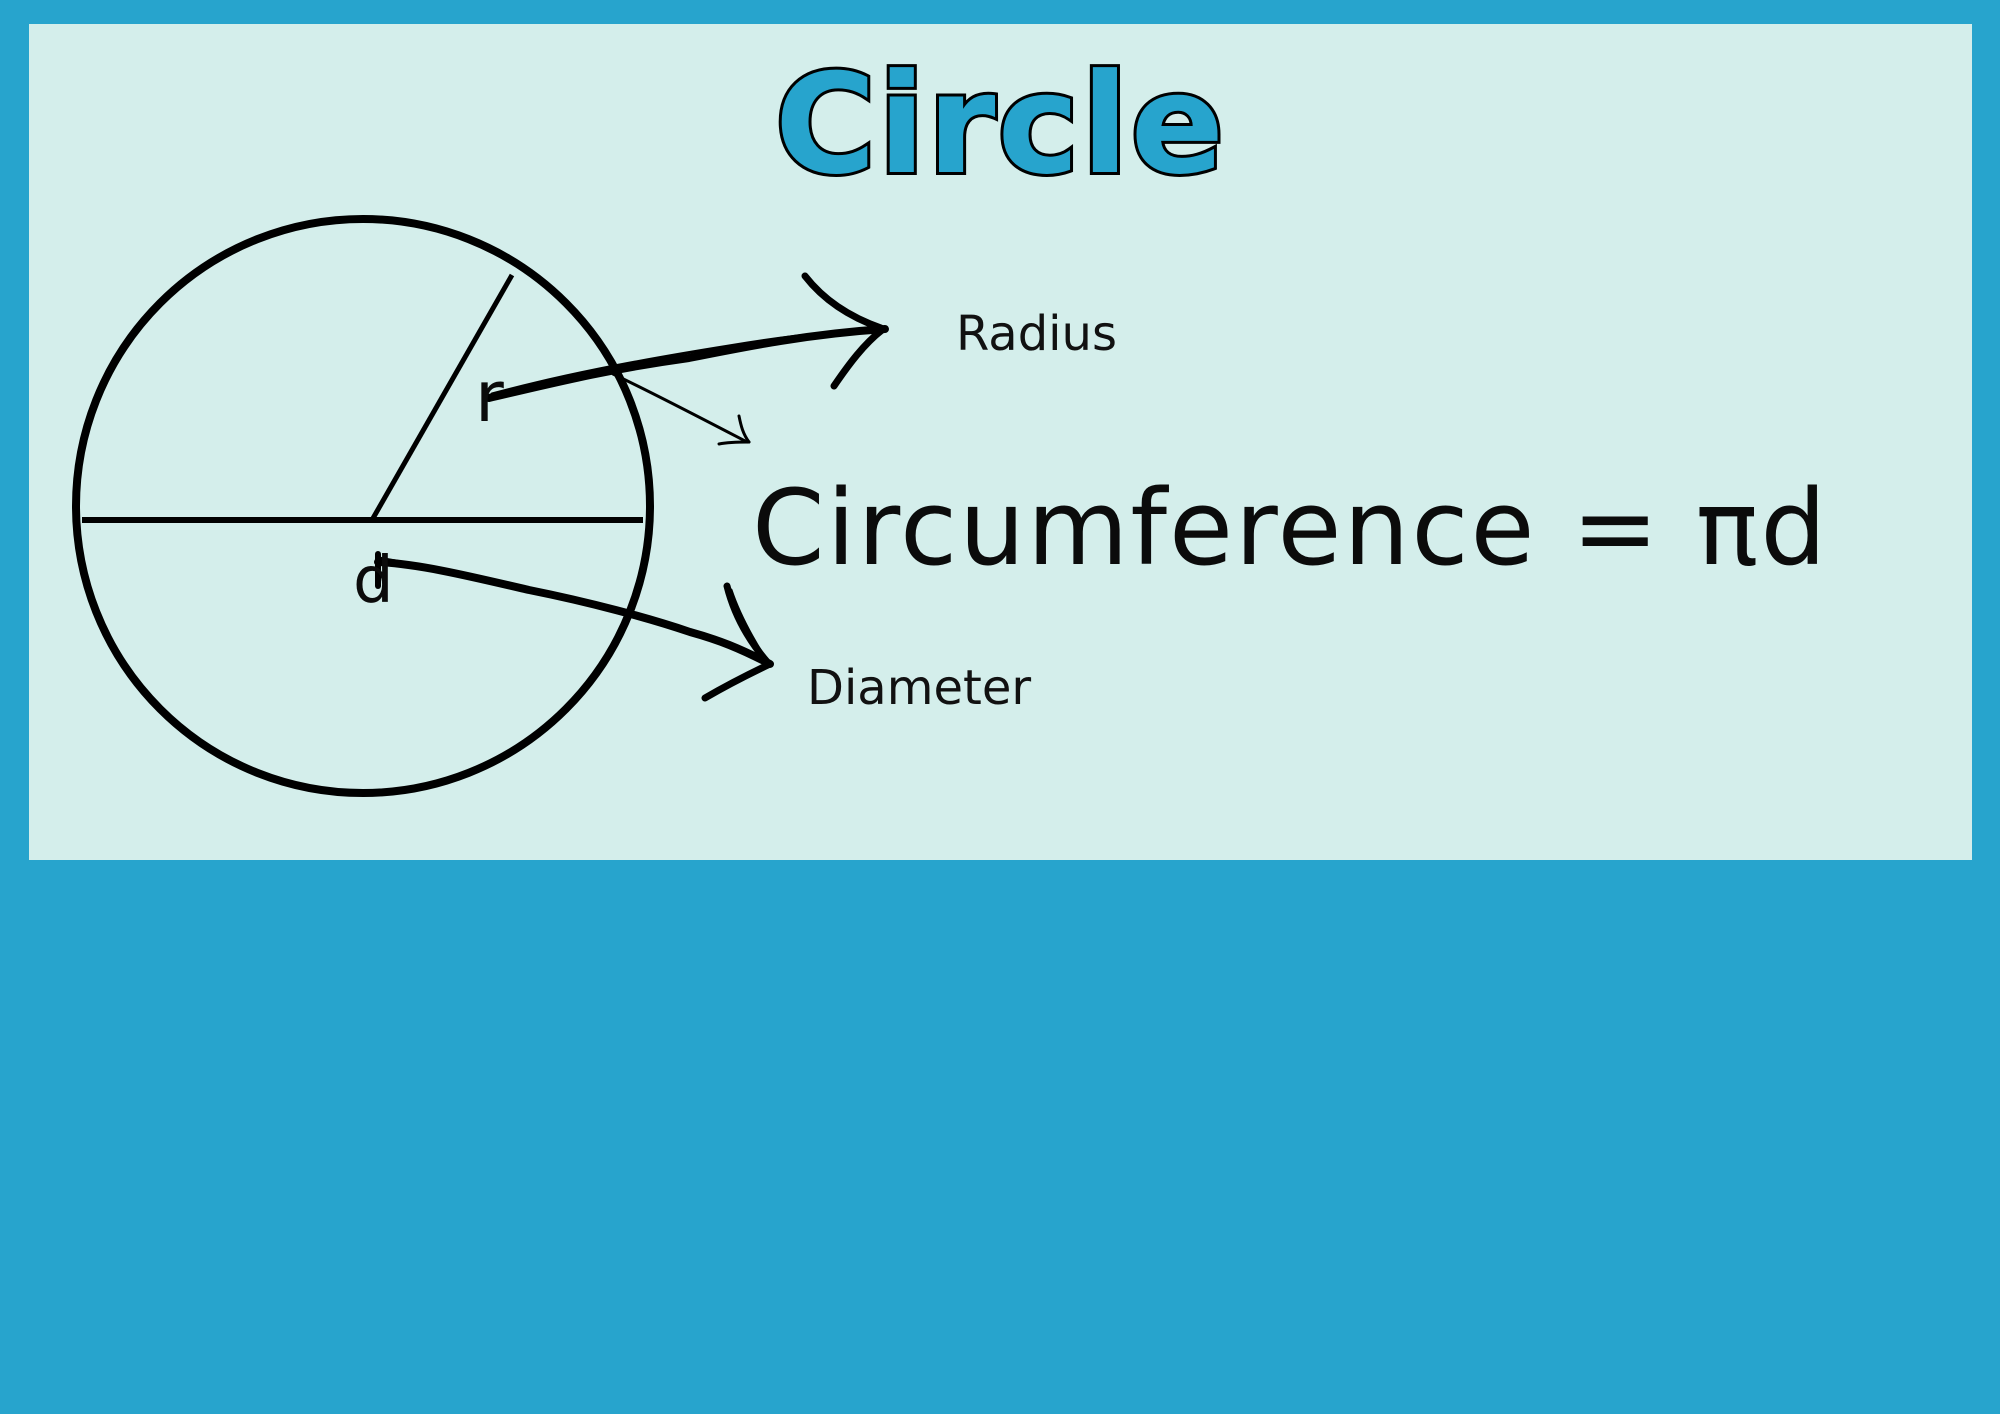  Describe the element at coordinates (574, 626) in the screenshot. I see `diameter-arrow` at that location.